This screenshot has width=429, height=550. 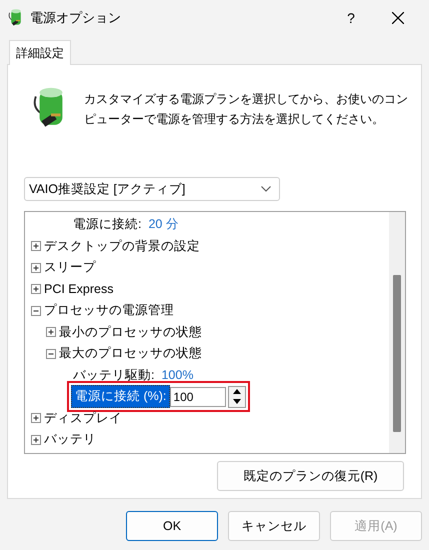 I want to click on dialog-button: OK, so click(x=172, y=526).